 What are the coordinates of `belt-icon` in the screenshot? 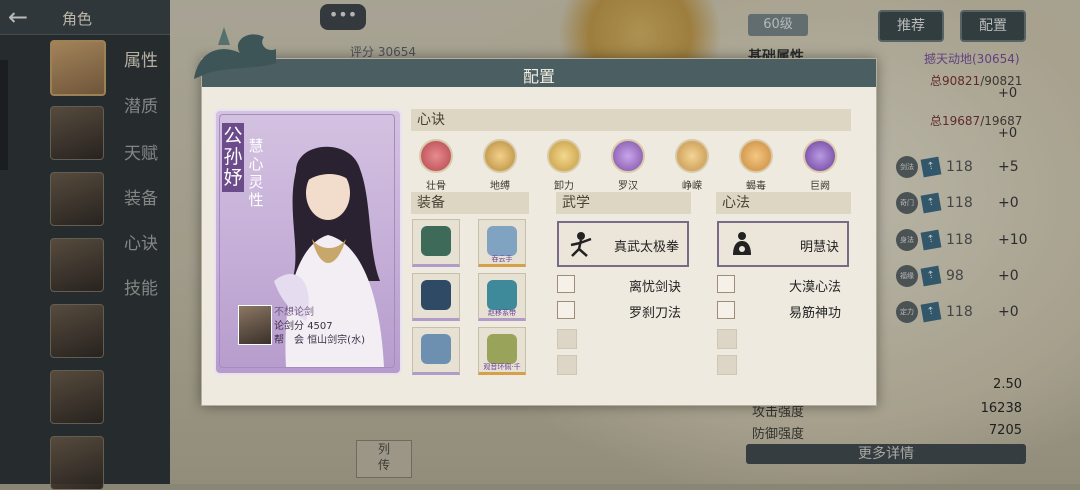 It's located at (502, 295).